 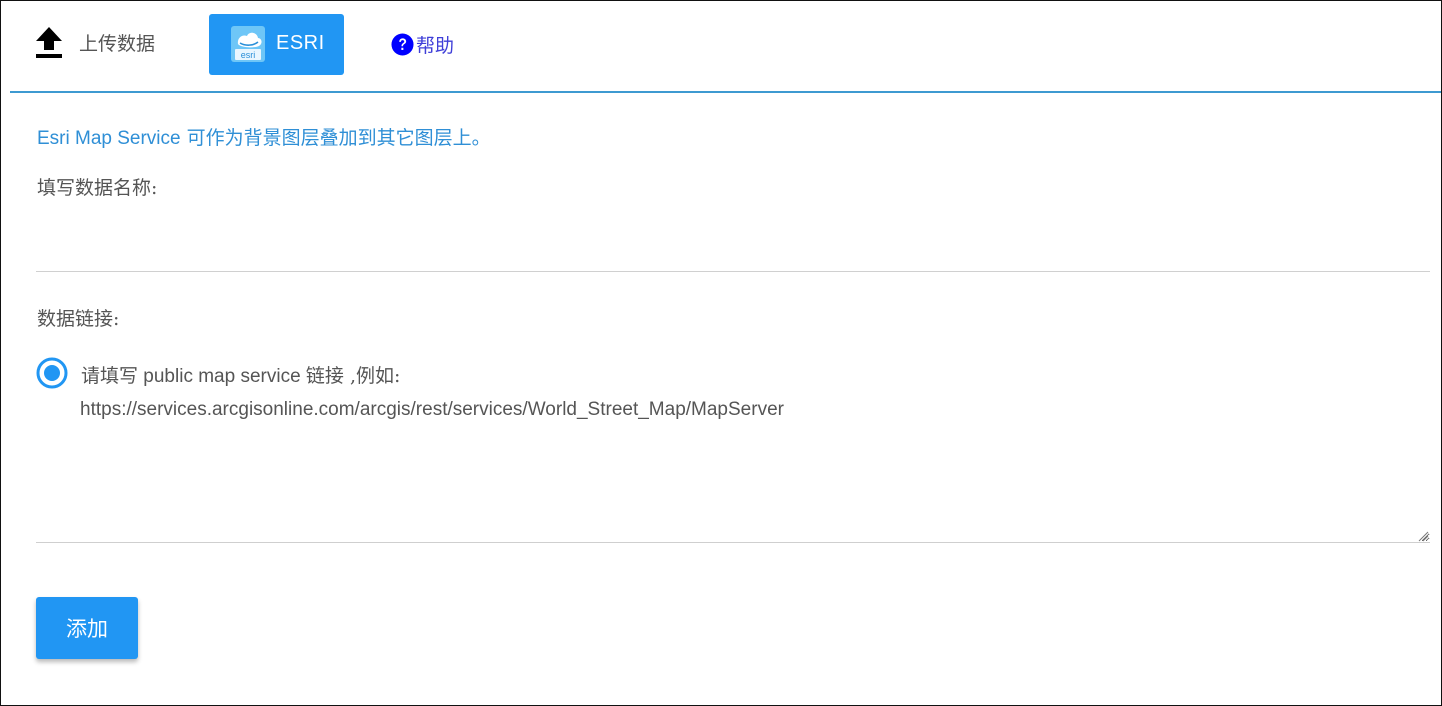 What do you see at coordinates (335, 138) in the screenshot?
I see `intro-description: 可作为背景图层叠加到其它图层上。` at bounding box center [335, 138].